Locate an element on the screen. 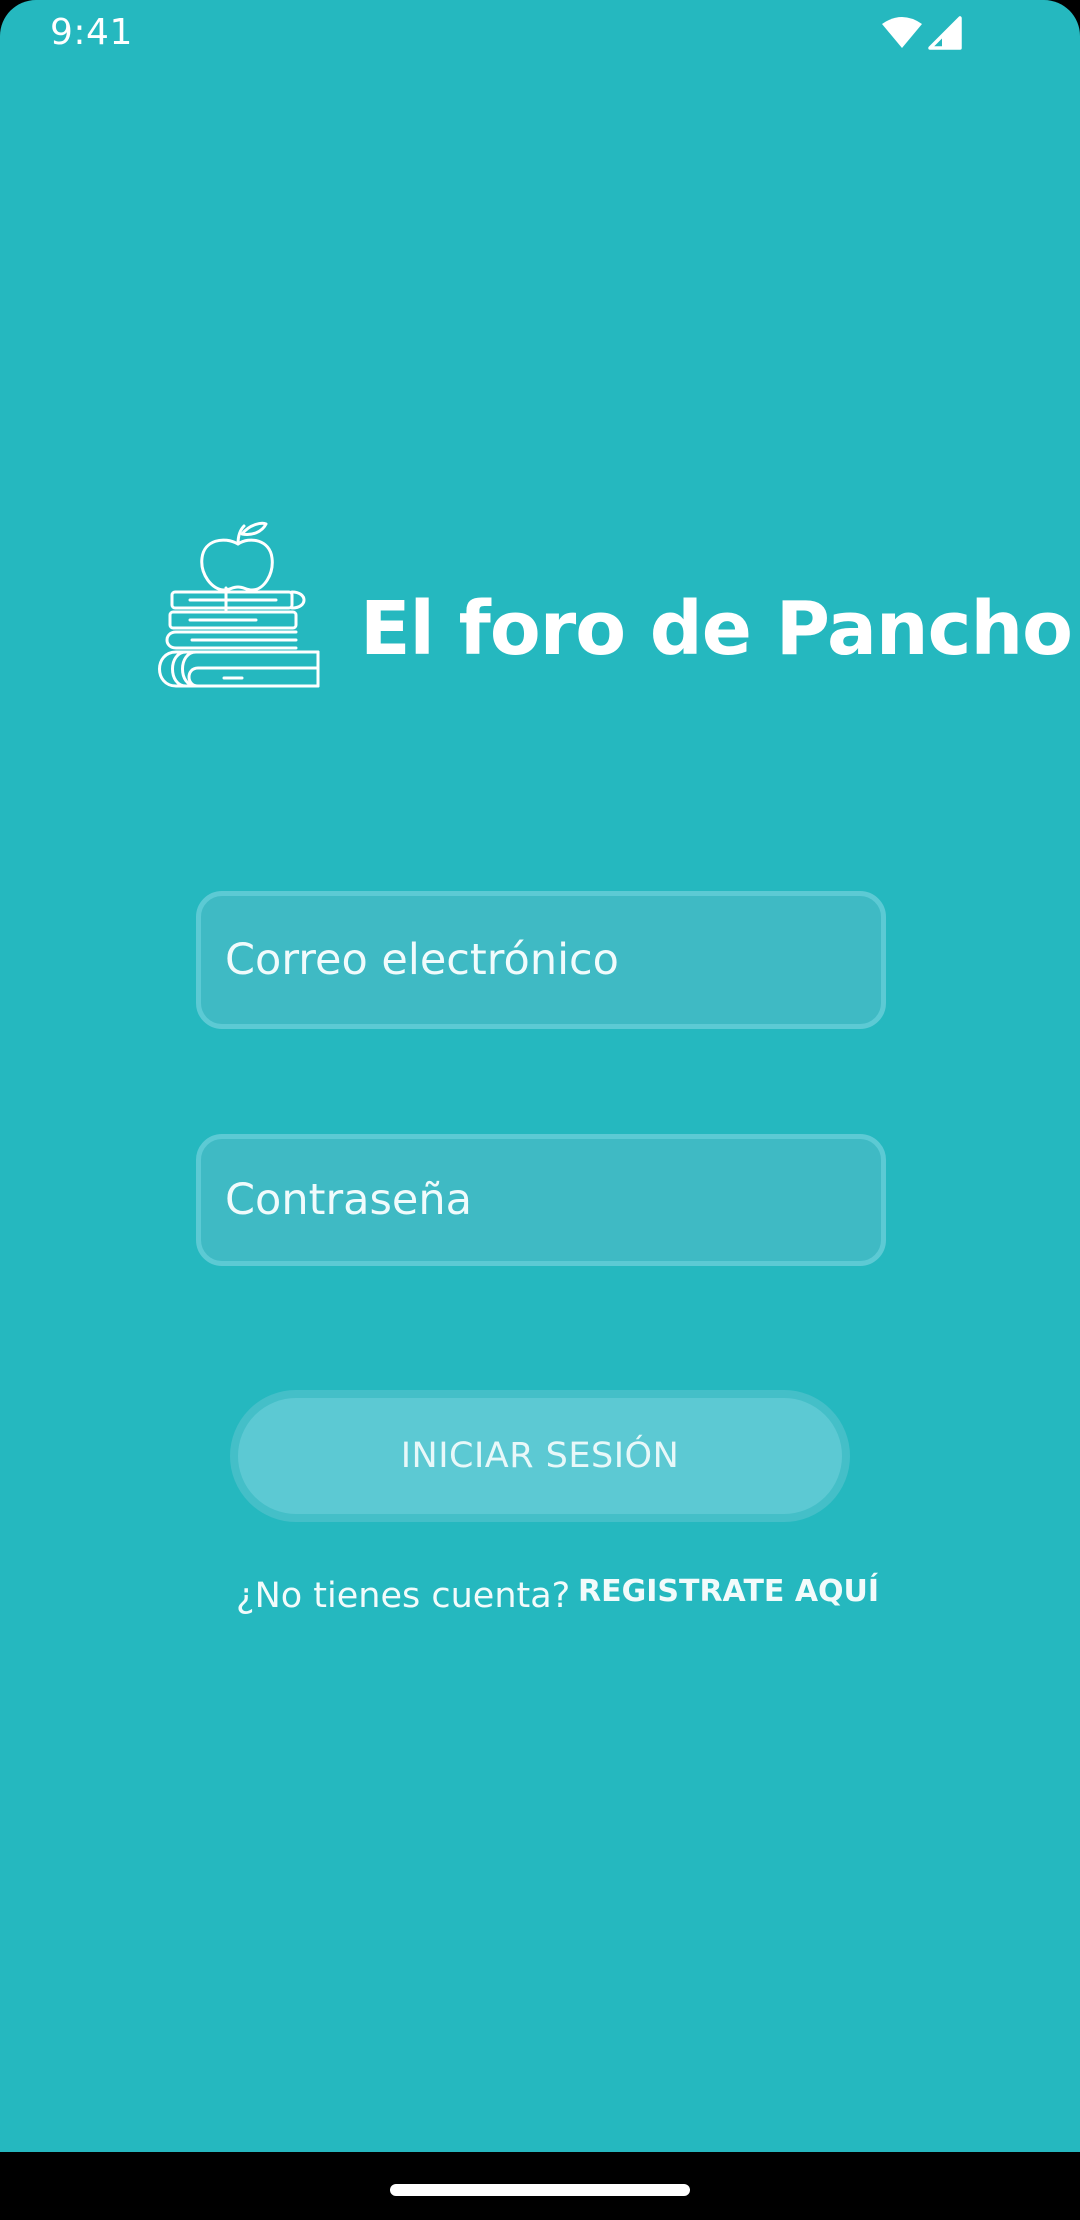 This screenshot has width=1080, height=2220. password-input is located at coordinates (541, 1200).